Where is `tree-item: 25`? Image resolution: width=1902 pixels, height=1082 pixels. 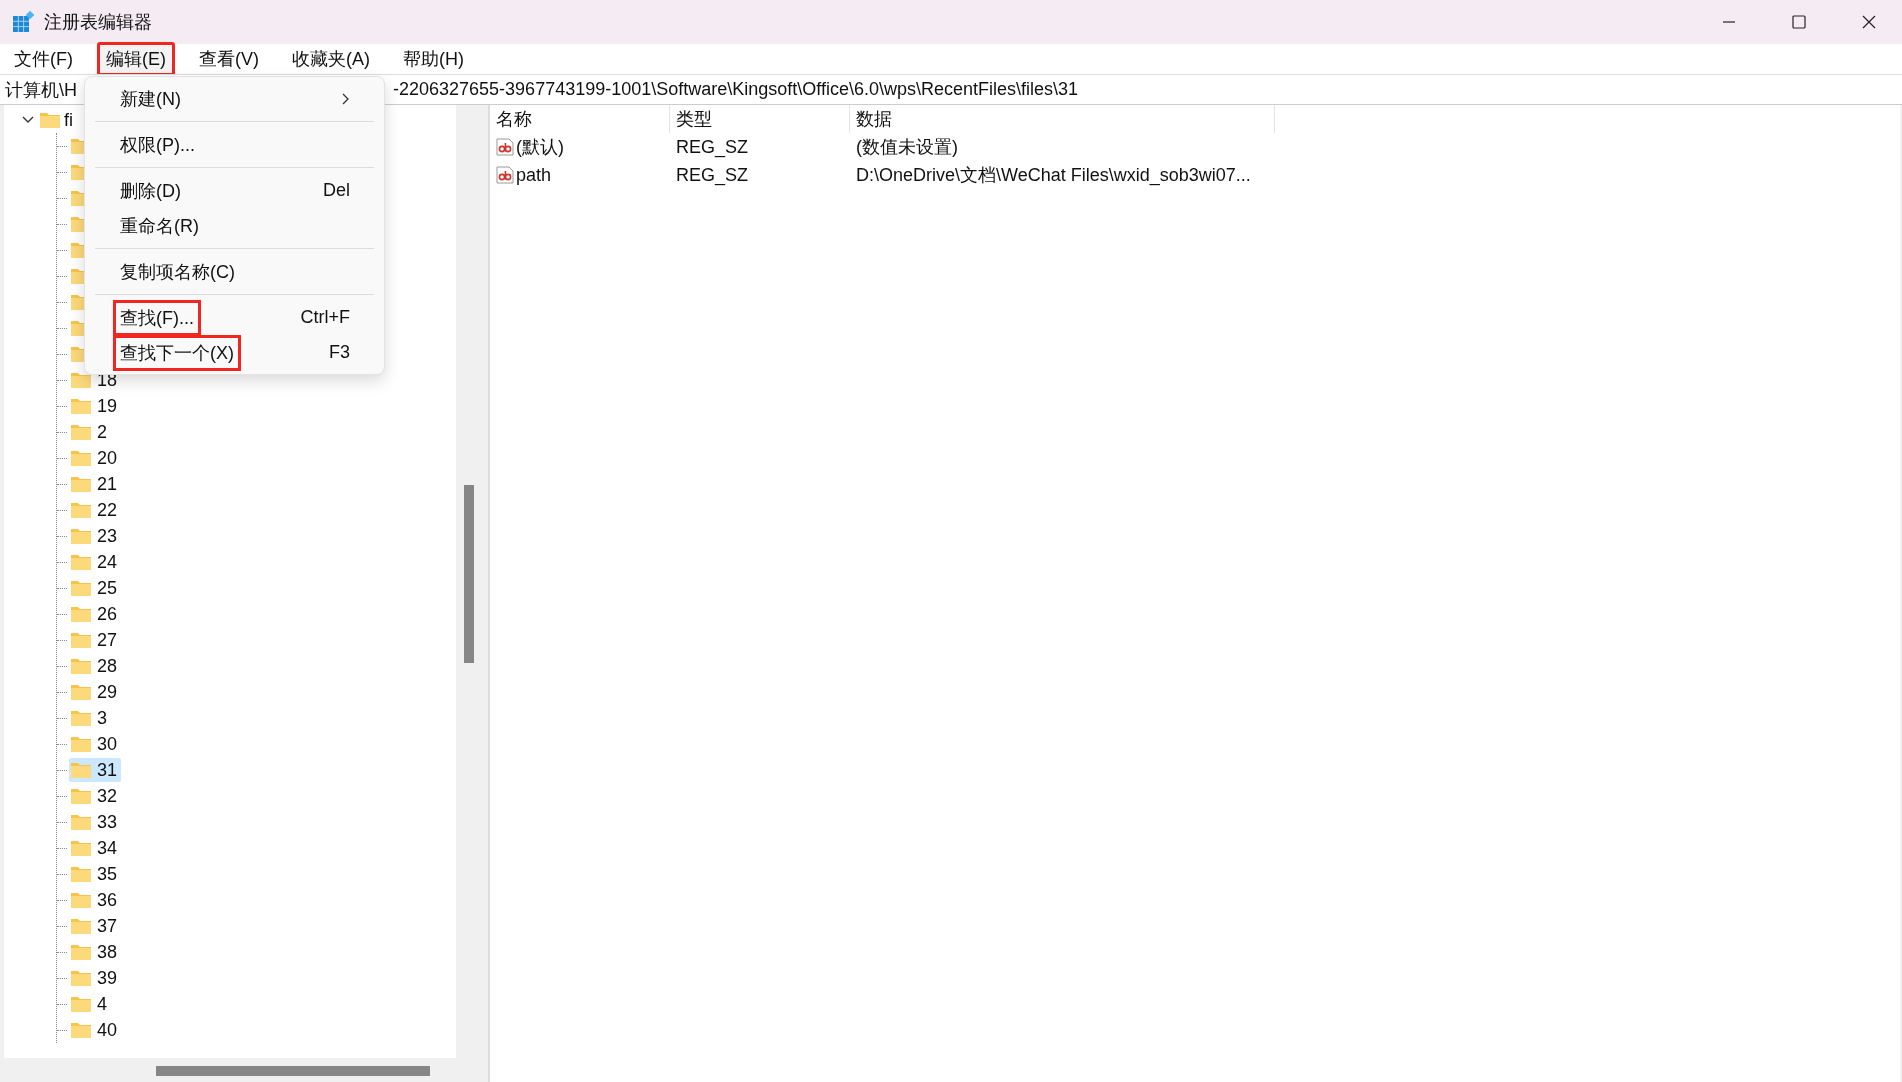
tree-item: 25 is located at coordinates (95, 588).